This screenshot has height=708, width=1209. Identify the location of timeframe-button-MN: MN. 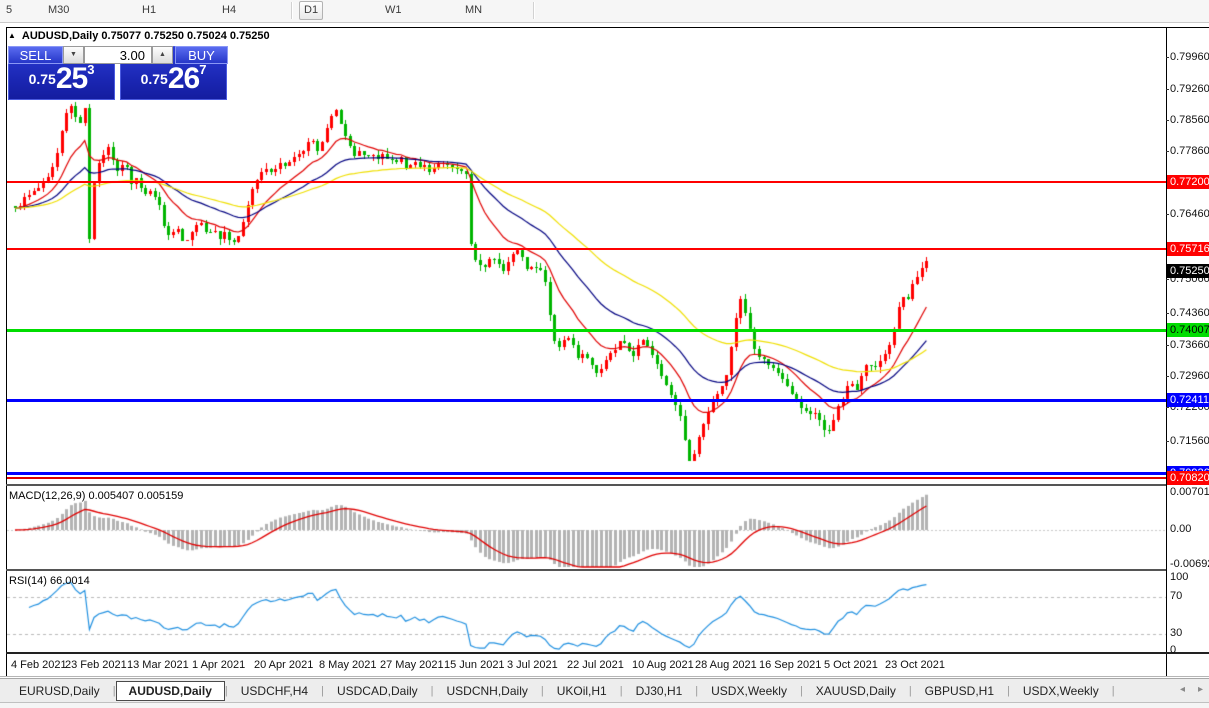
(473, 10).